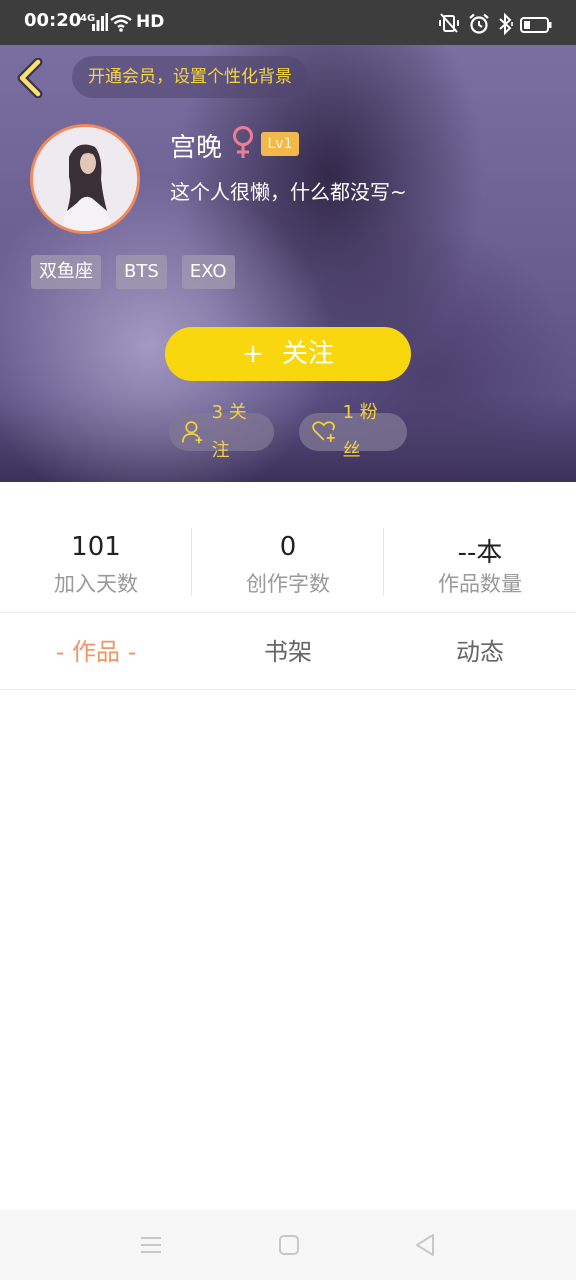 The image size is (576, 1280). What do you see at coordinates (141, 272) in the screenshot?
I see `tag-item: BTS` at bounding box center [141, 272].